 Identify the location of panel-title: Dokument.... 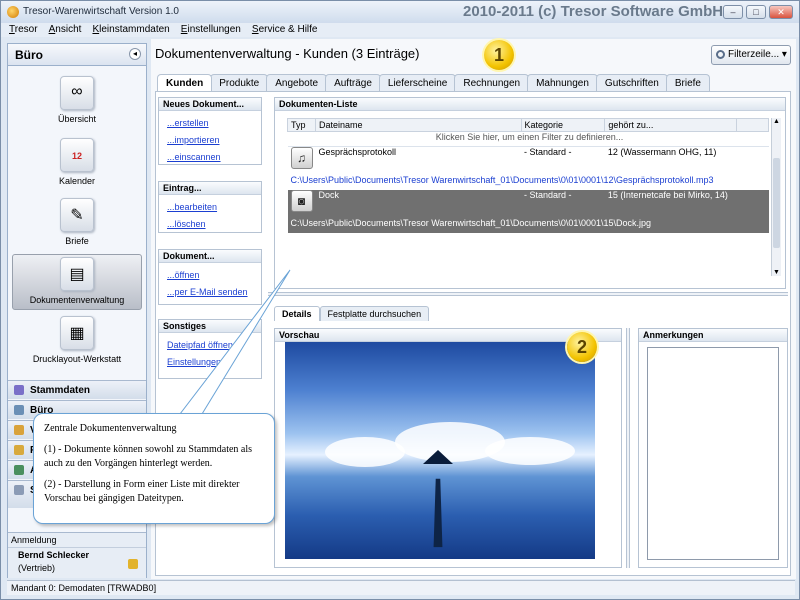
(210, 256).